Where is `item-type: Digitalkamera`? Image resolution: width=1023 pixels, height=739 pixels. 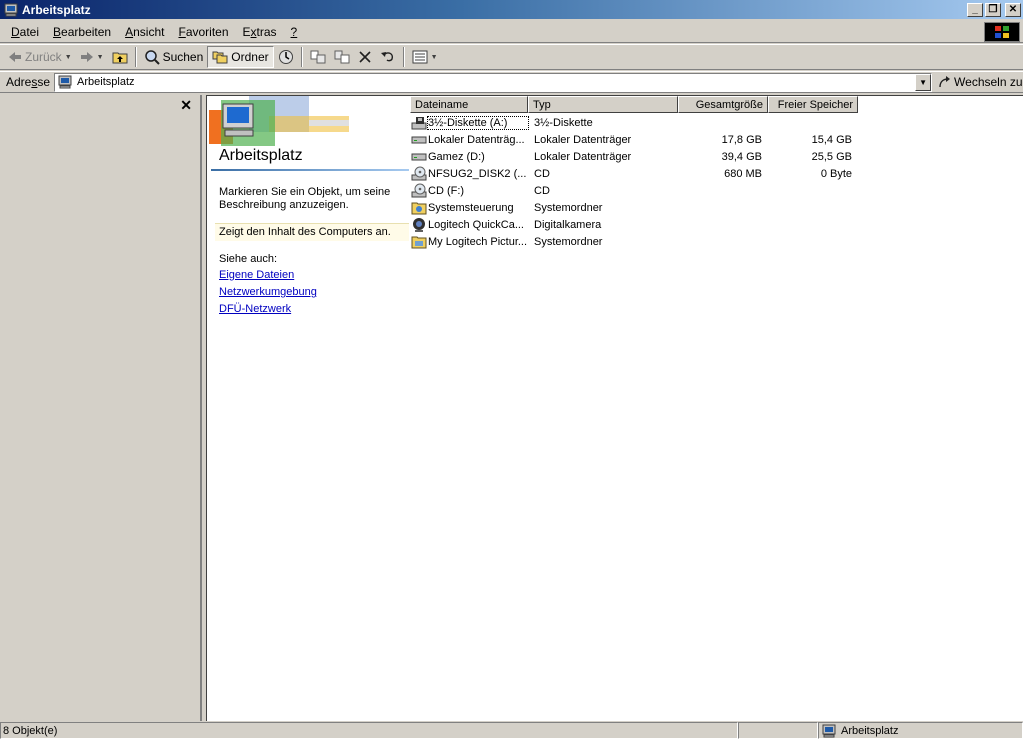
item-type: Digitalkamera is located at coordinates (568, 225).